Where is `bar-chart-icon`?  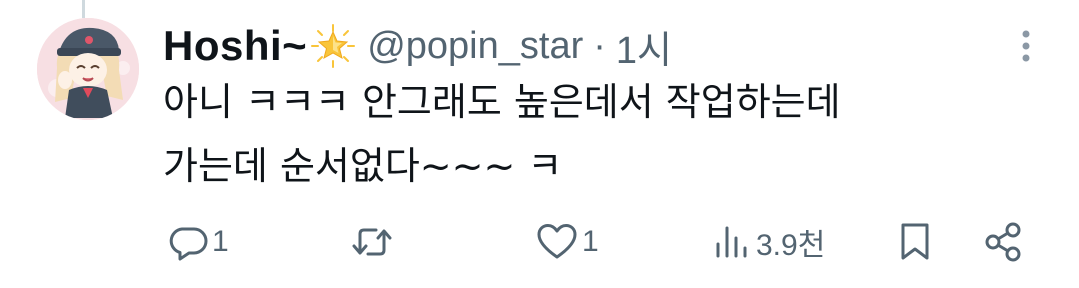 bar-chart-icon is located at coordinates (731, 242).